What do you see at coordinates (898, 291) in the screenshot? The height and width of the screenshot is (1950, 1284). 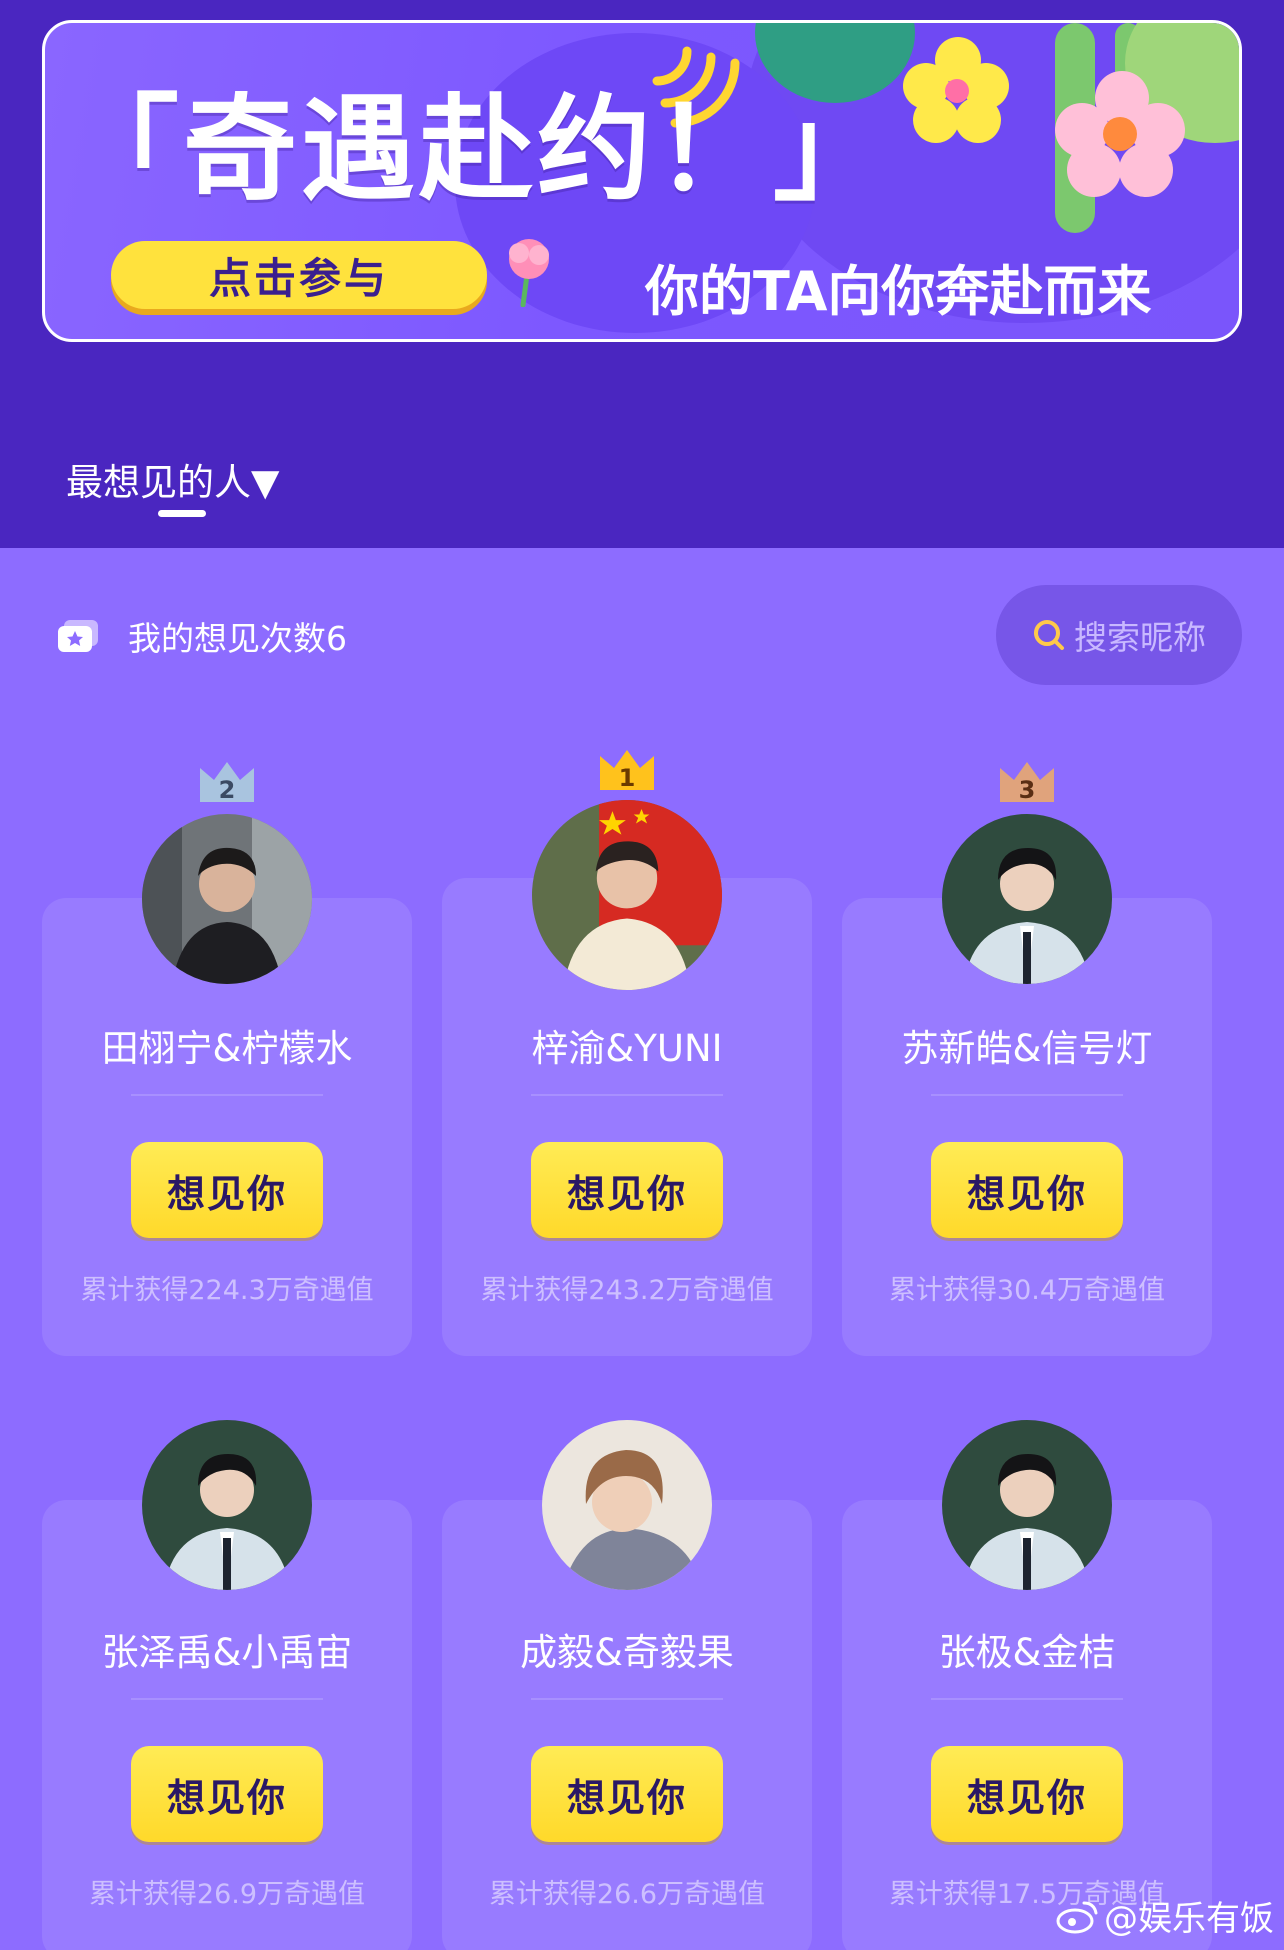 I see `banner-slogan: 你的TA向你奔赴而来` at bounding box center [898, 291].